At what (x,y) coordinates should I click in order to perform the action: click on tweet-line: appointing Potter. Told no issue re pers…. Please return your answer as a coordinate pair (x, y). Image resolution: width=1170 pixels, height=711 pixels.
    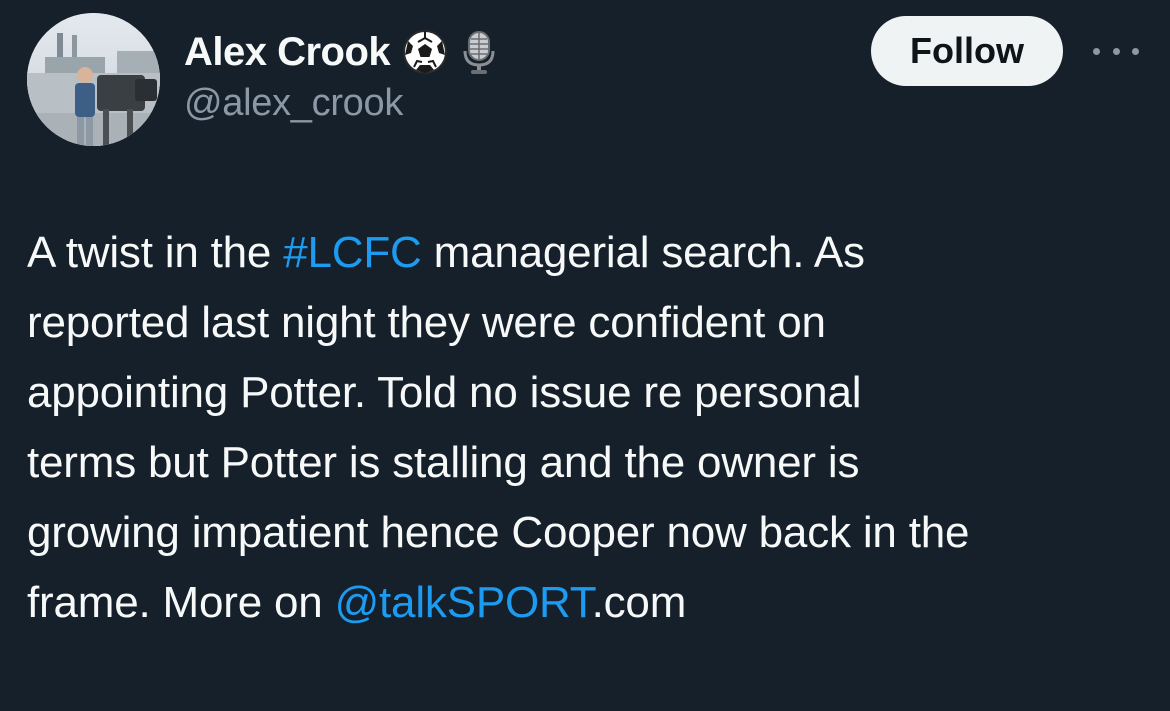
    Looking at the image, I should click on (589, 393).